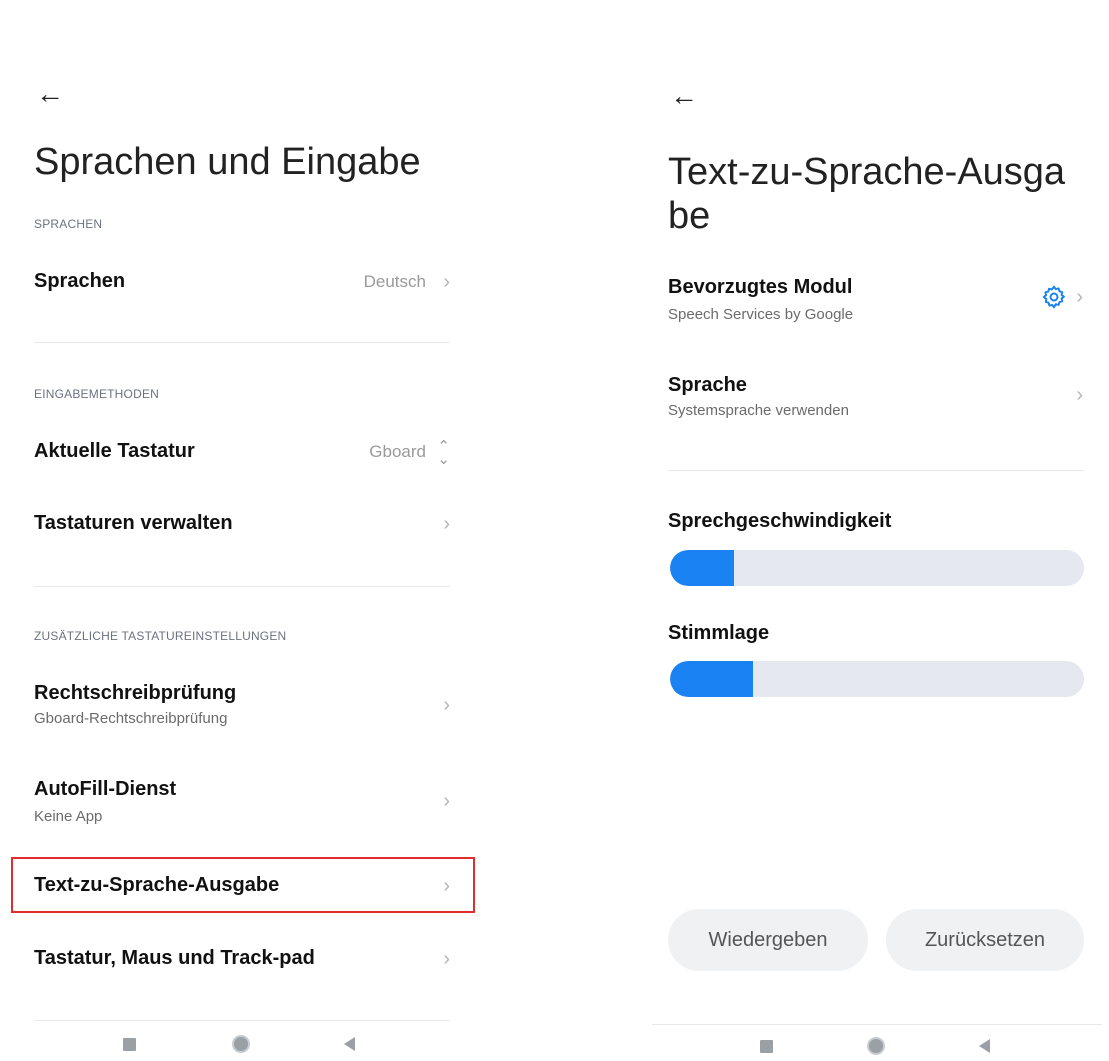 Image resolution: width=1109 pixels, height=1061 pixels. What do you see at coordinates (985, 940) in the screenshot?
I see `reset-button: Zurücksetzen` at bounding box center [985, 940].